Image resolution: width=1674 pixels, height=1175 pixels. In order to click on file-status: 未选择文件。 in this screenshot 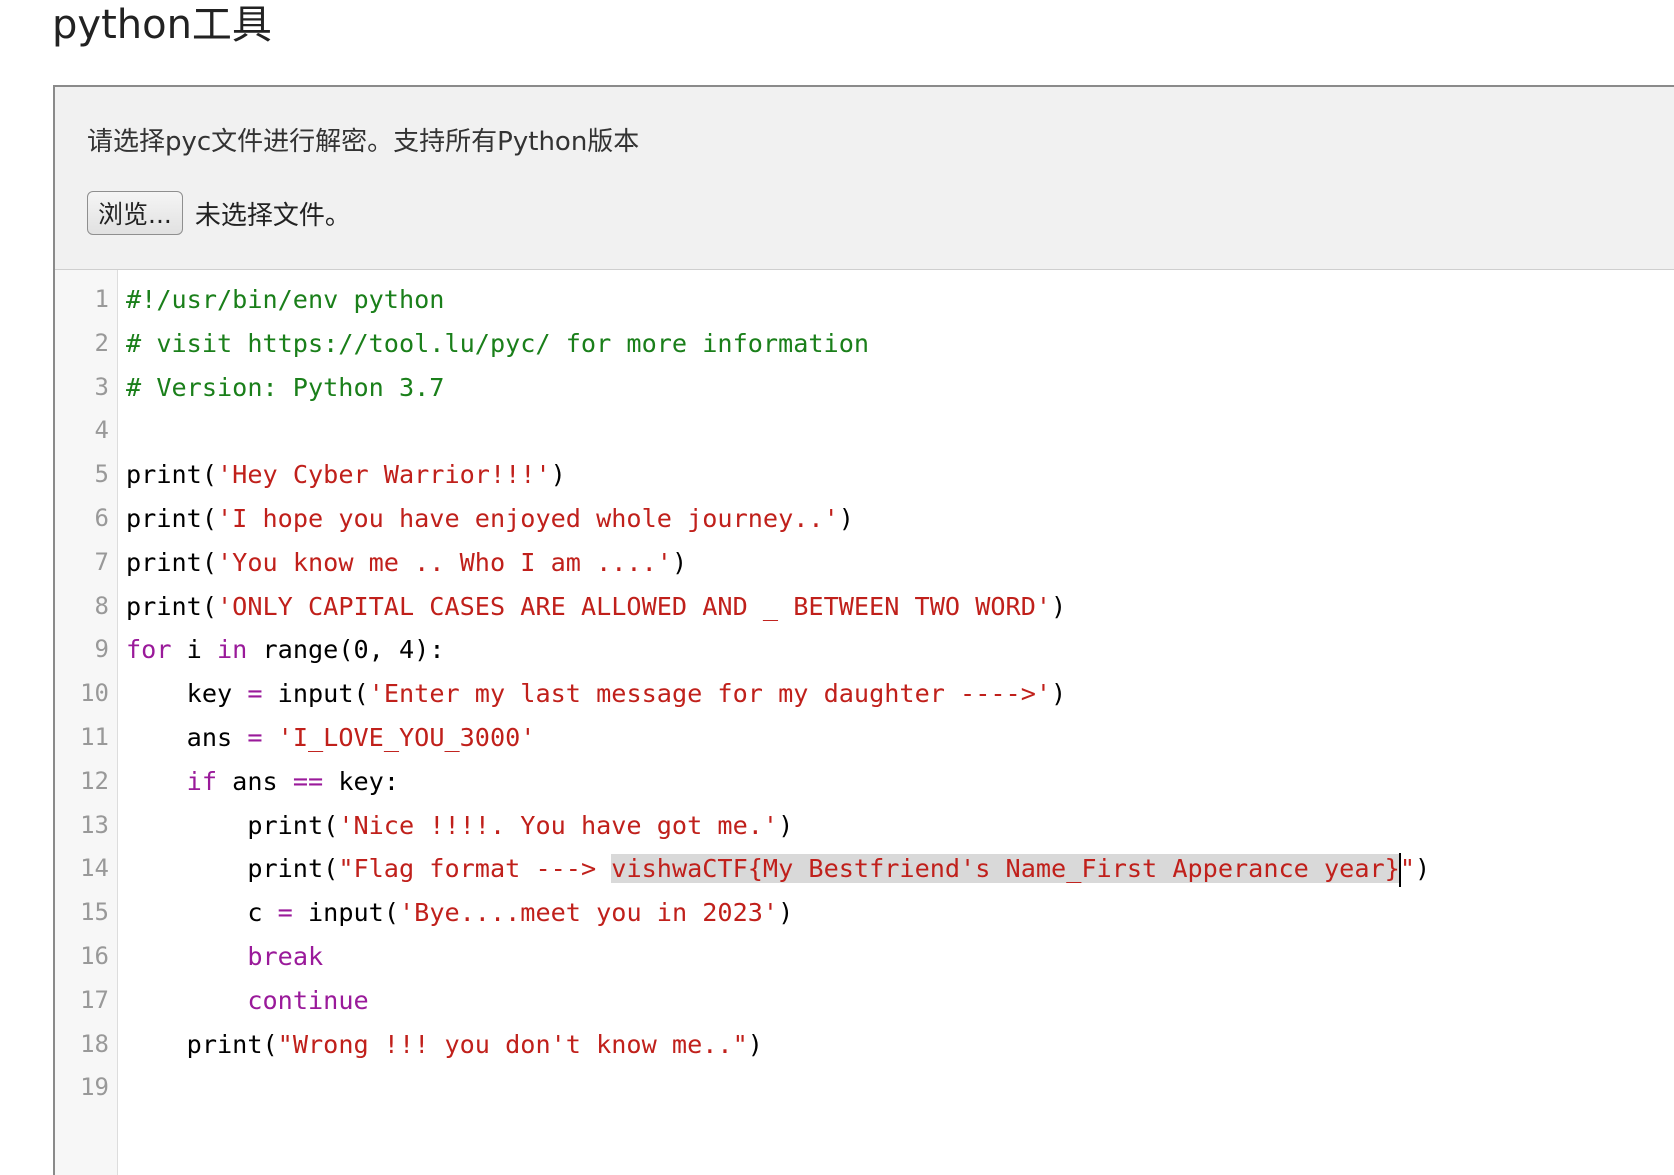, I will do `click(272, 215)`.